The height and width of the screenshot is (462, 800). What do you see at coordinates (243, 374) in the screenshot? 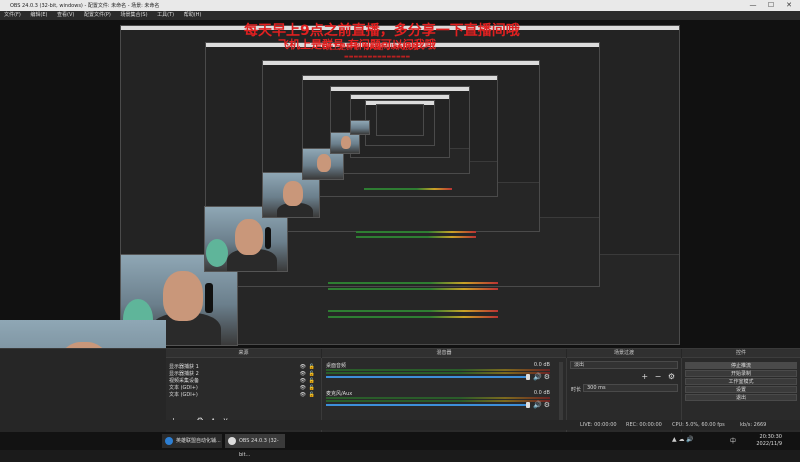
I see `source-item: 显示器捕获 2 👁 🔓` at bounding box center [243, 374].